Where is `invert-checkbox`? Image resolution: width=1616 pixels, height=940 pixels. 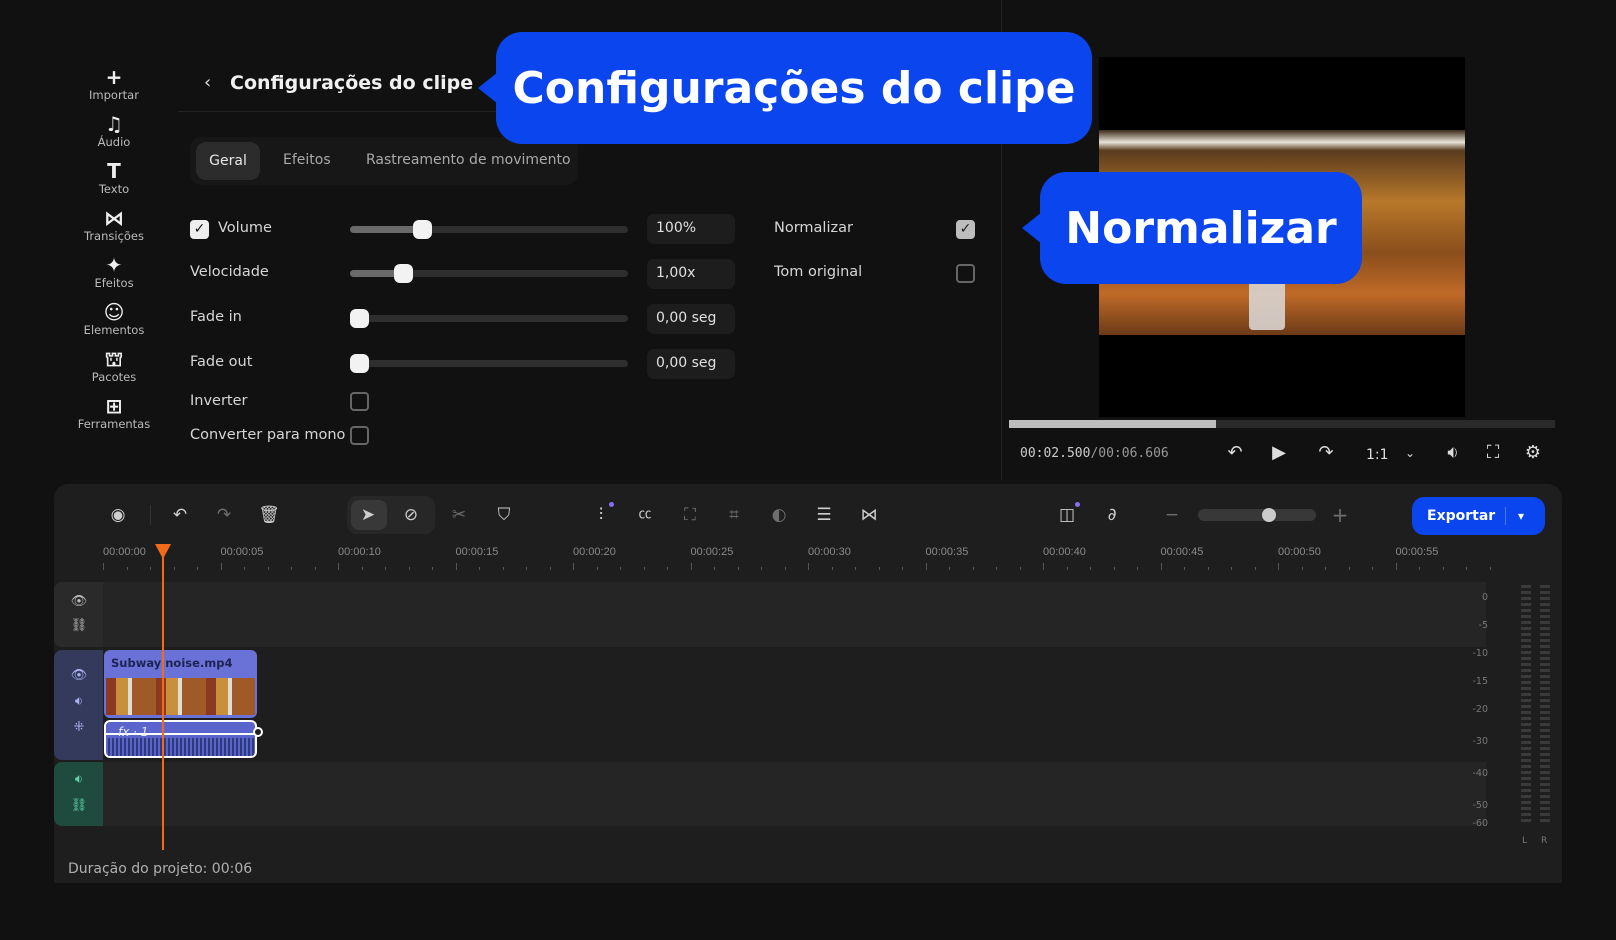 invert-checkbox is located at coordinates (359, 401).